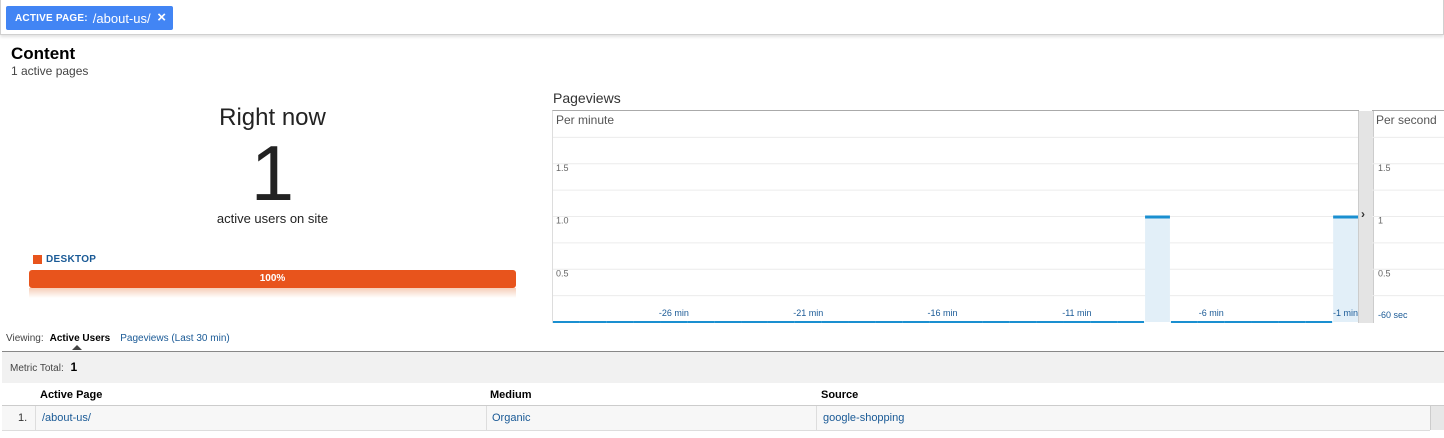 The width and height of the screenshot is (1444, 438). What do you see at coordinates (25, 338) in the screenshot?
I see `viewing-label: Viewing:` at bounding box center [25, 338].